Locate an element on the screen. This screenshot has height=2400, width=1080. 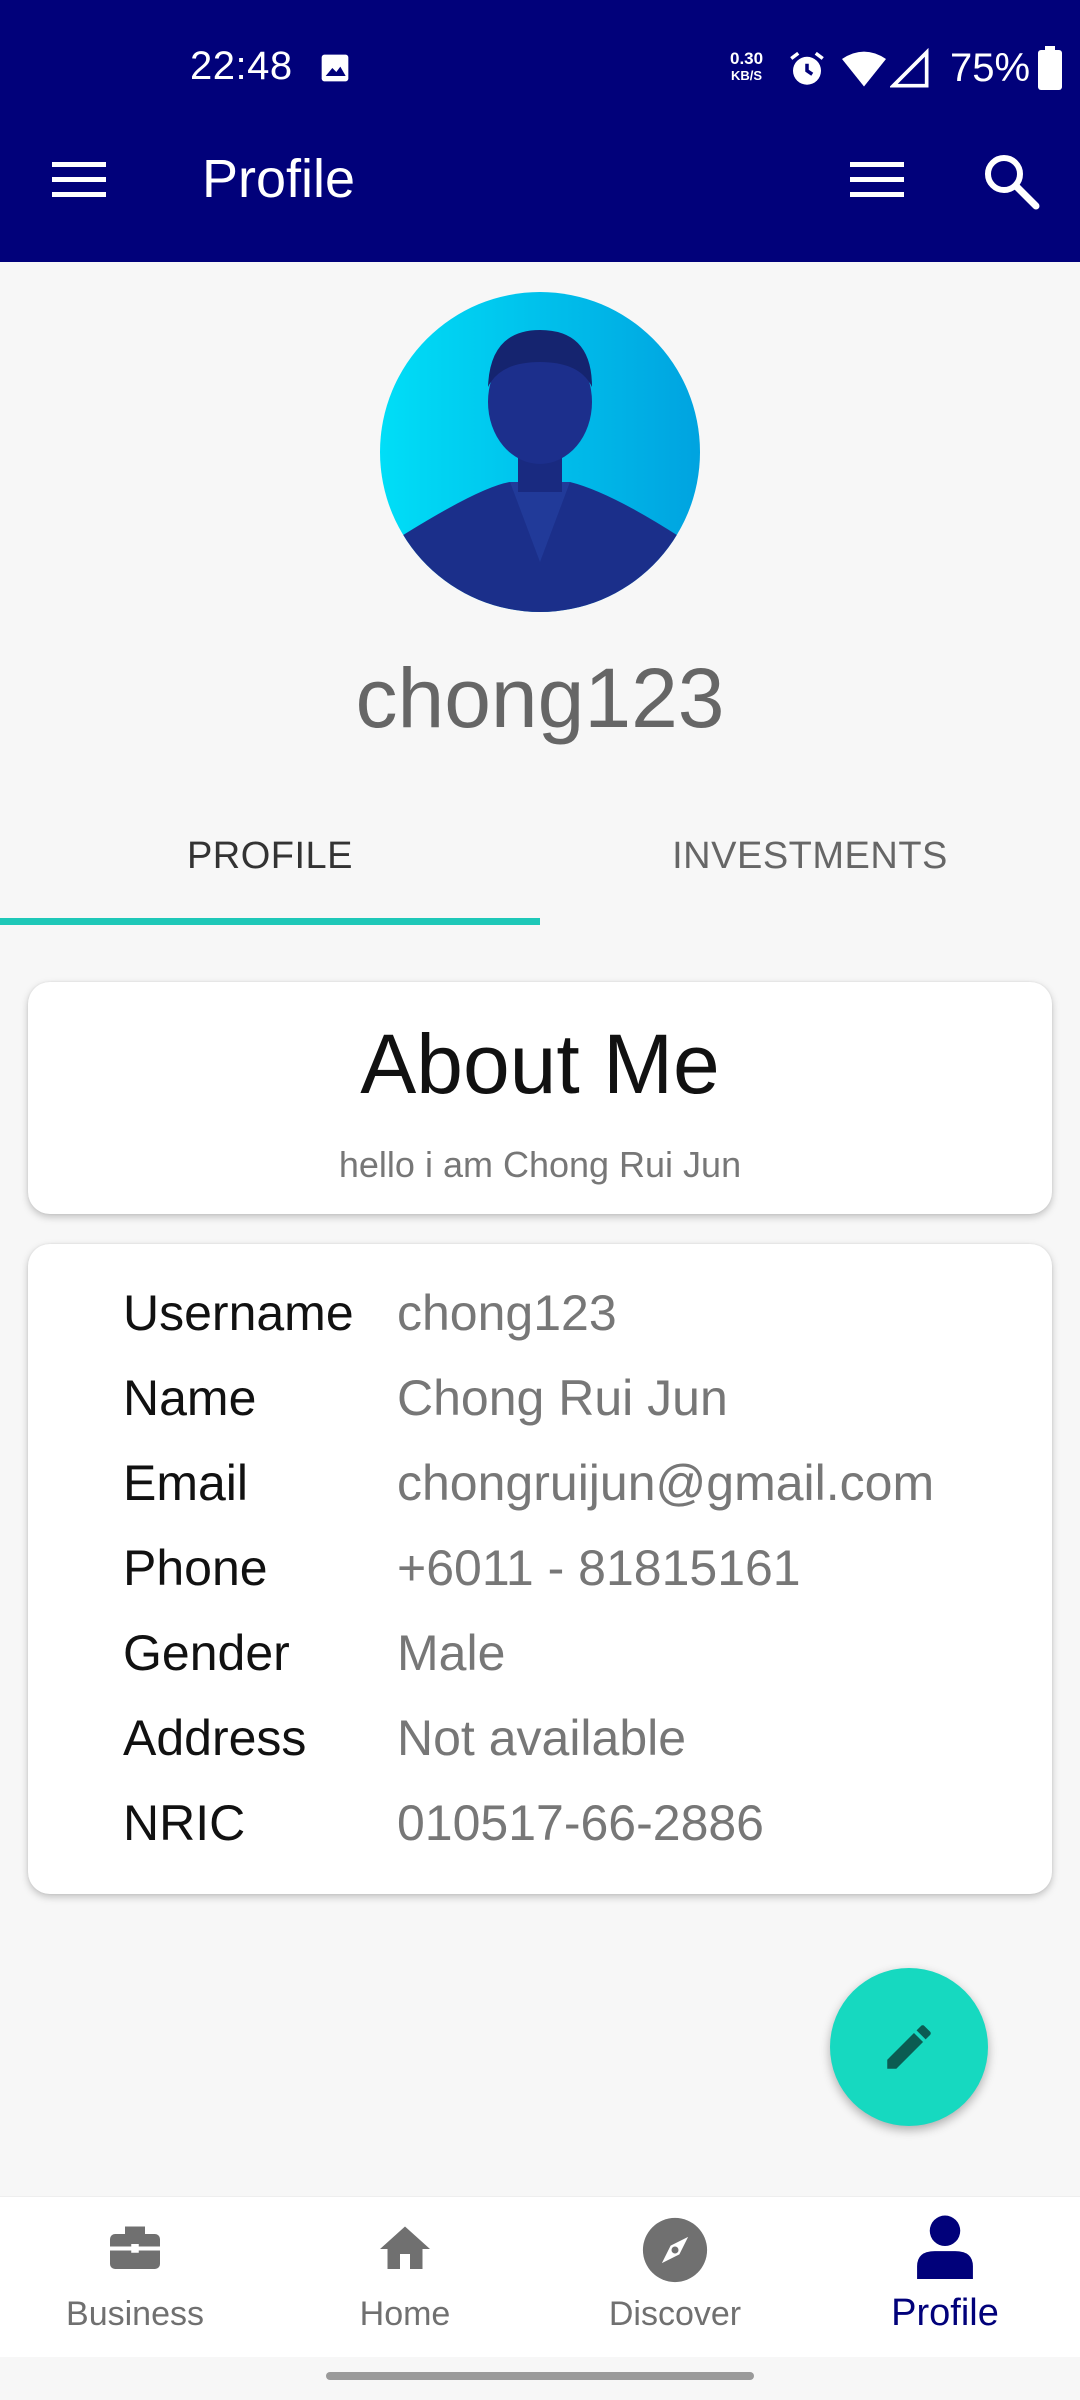
compass-icon is located at coordinates (675, 2250).